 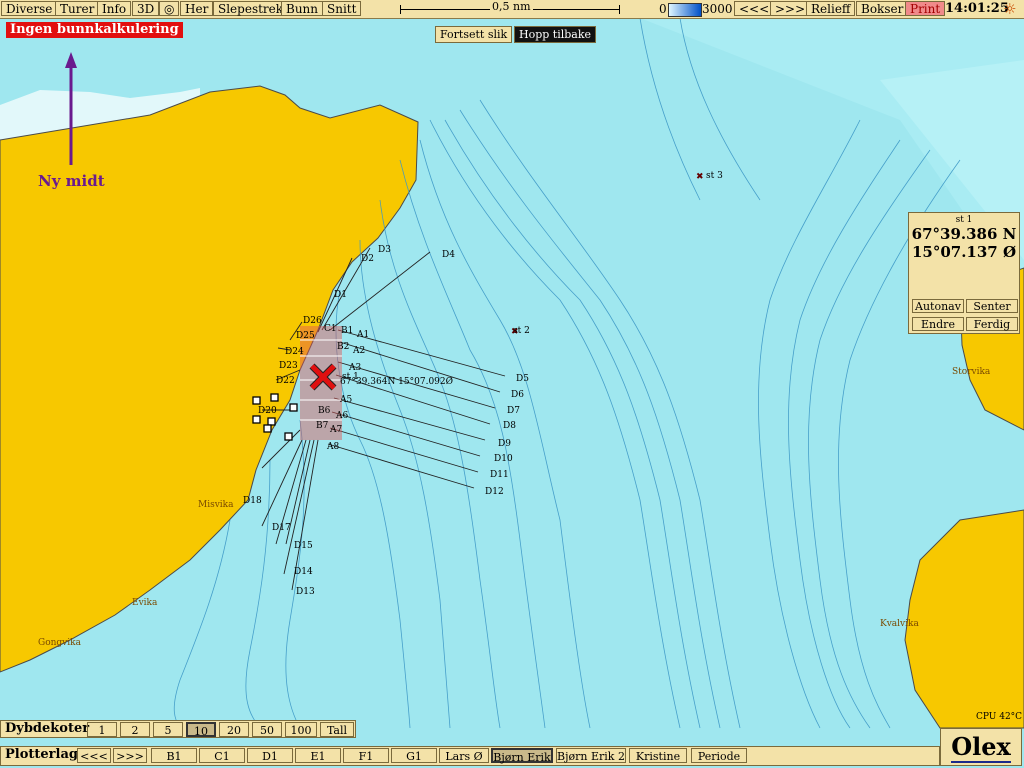 What do you see at coordinates (354, 368) in the screenshot?
I see `marker-a3: A3` at bounding box center [354, 368].